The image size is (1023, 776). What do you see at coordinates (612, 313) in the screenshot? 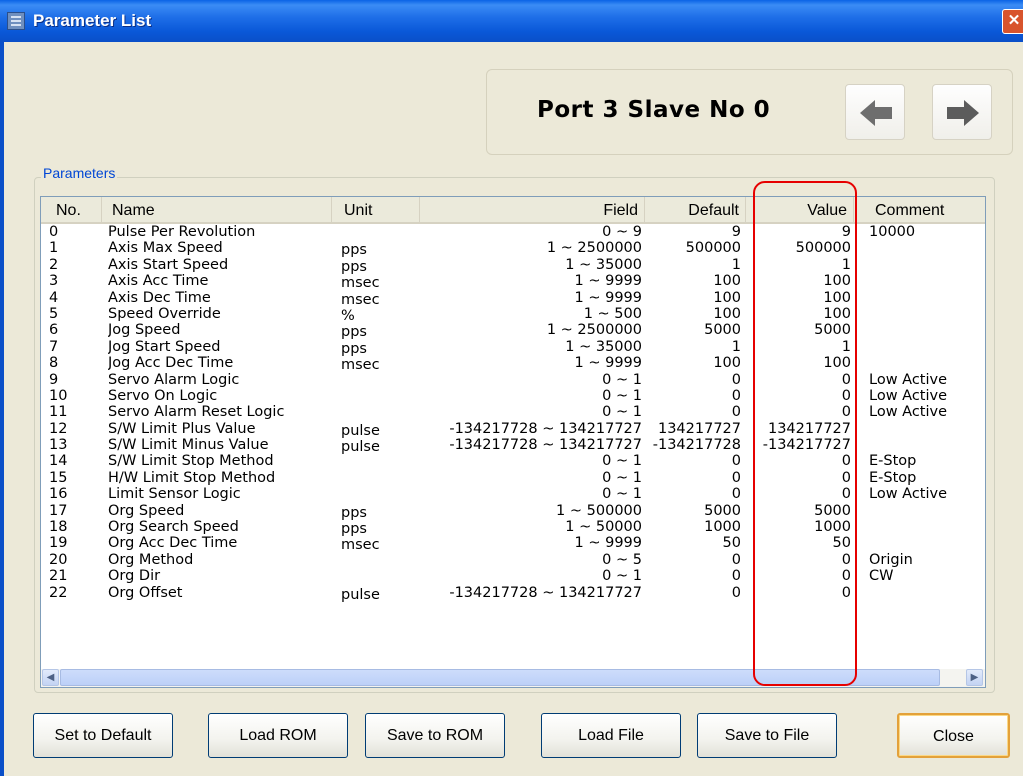
I see `cell-field: 1 ~ 500` at bounding box center [612, 313].